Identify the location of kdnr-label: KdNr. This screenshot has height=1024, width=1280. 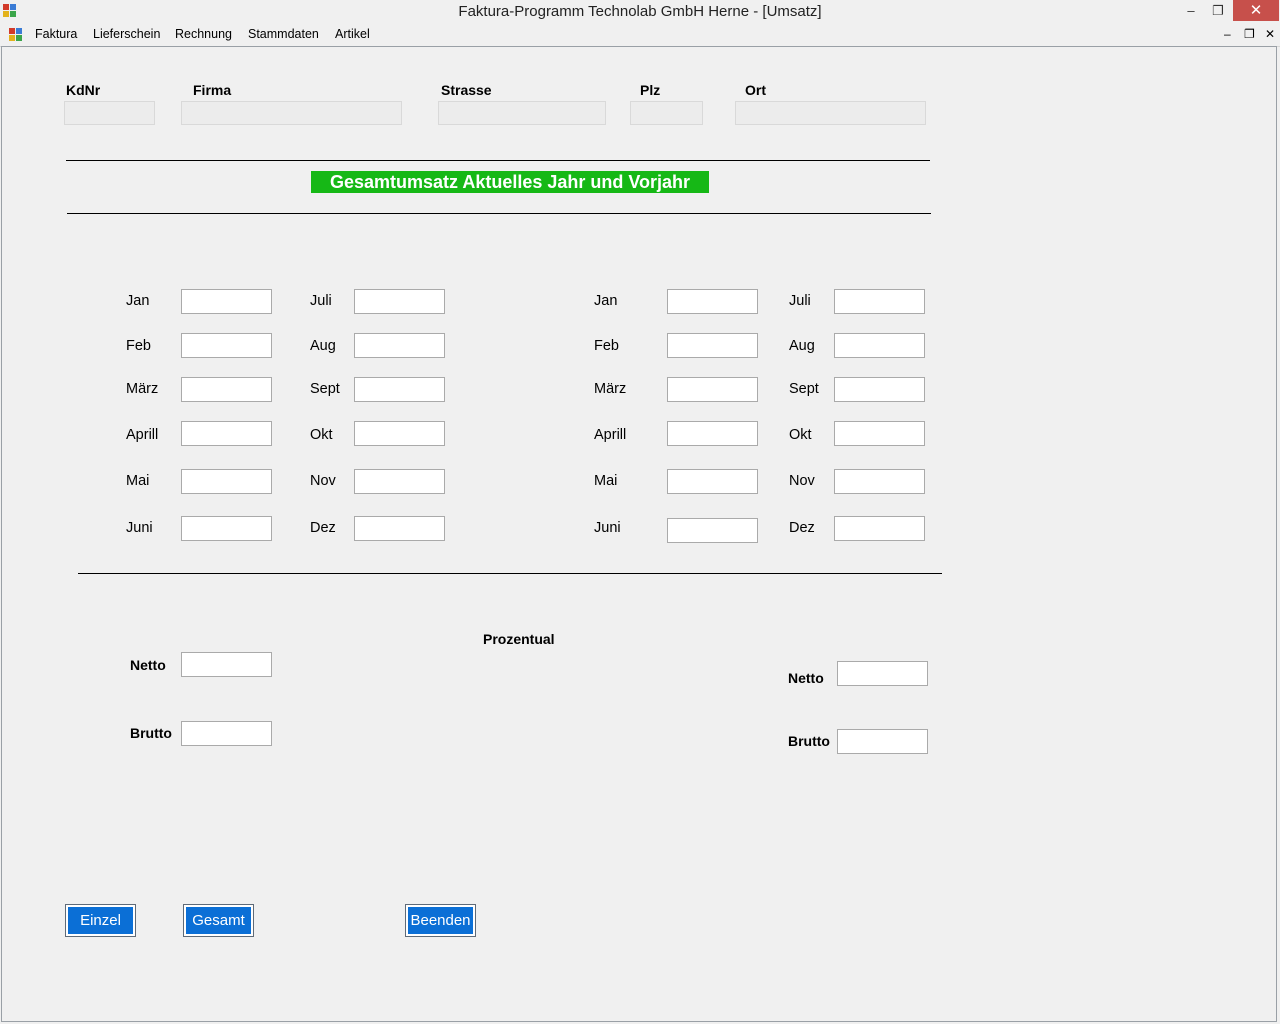
(83, 90).